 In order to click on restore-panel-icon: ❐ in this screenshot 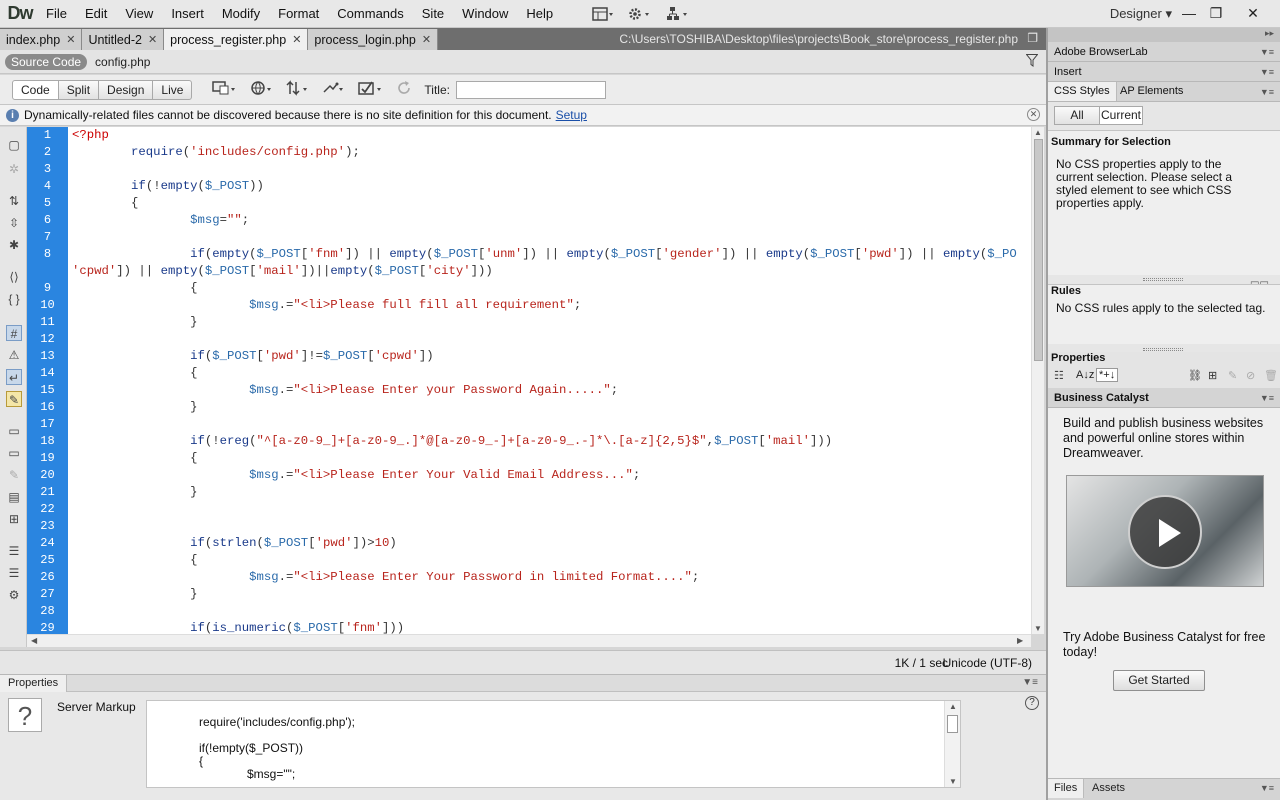, I will do `click(1032, 38)`.